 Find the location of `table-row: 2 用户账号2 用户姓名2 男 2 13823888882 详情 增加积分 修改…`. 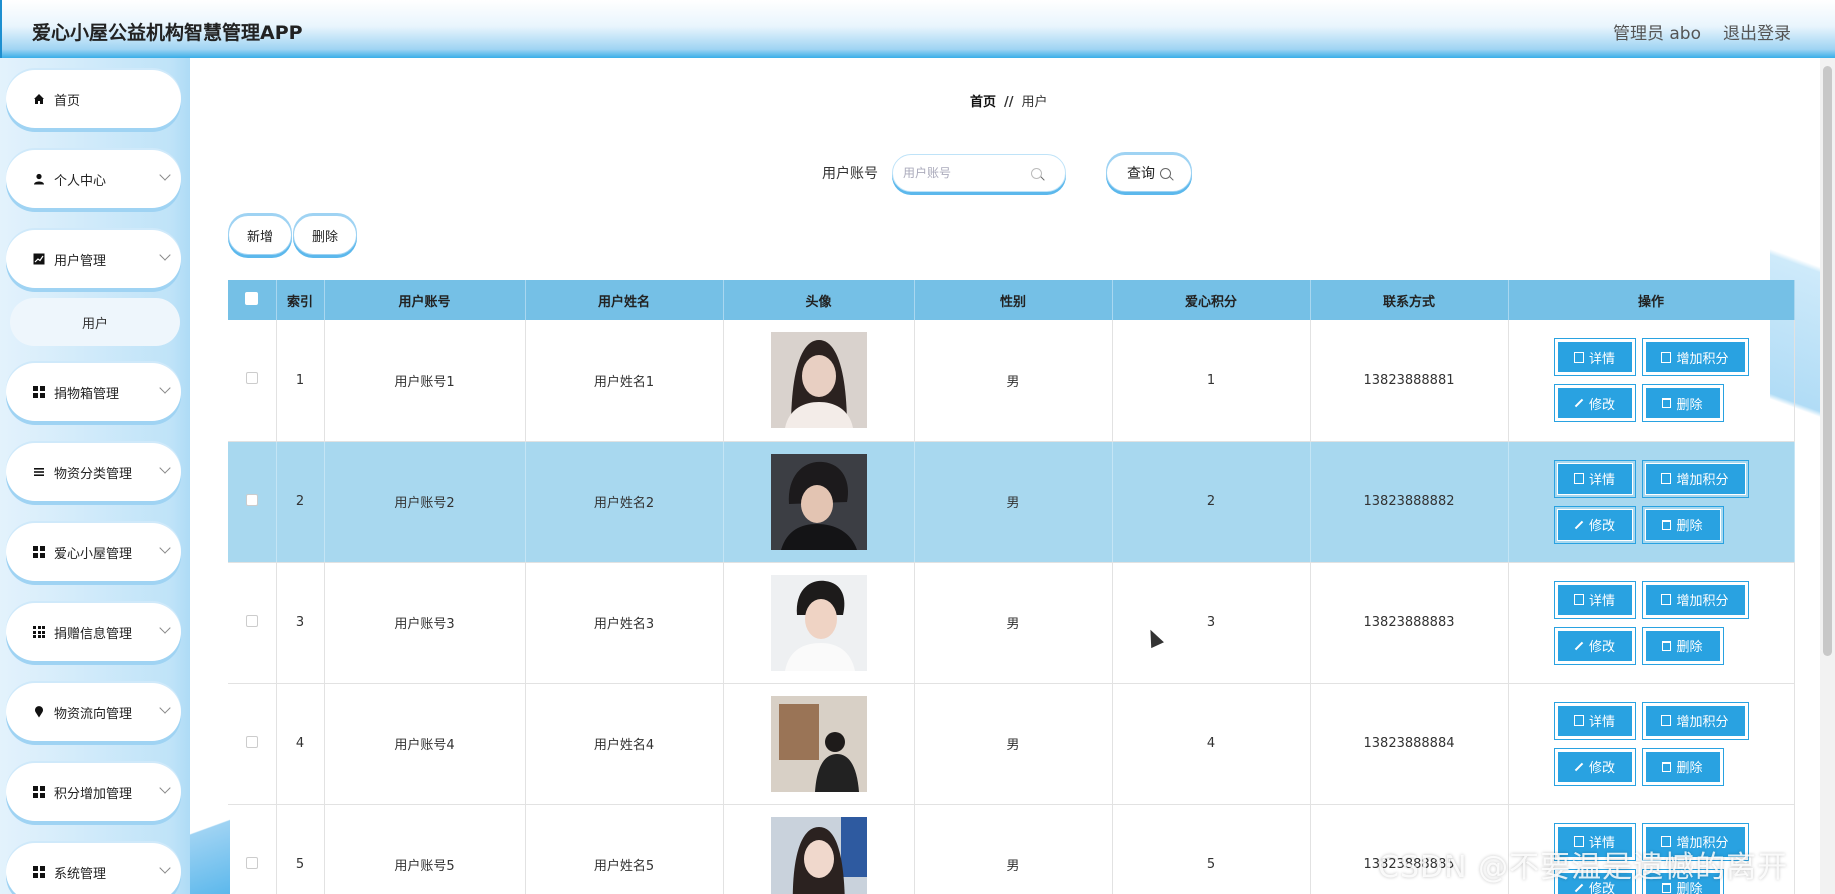

table-row: 2 用户账号2 用户姓名2 男 2 13823888882 详情 增加积分 修改… is located at coordinates (1011, 502).